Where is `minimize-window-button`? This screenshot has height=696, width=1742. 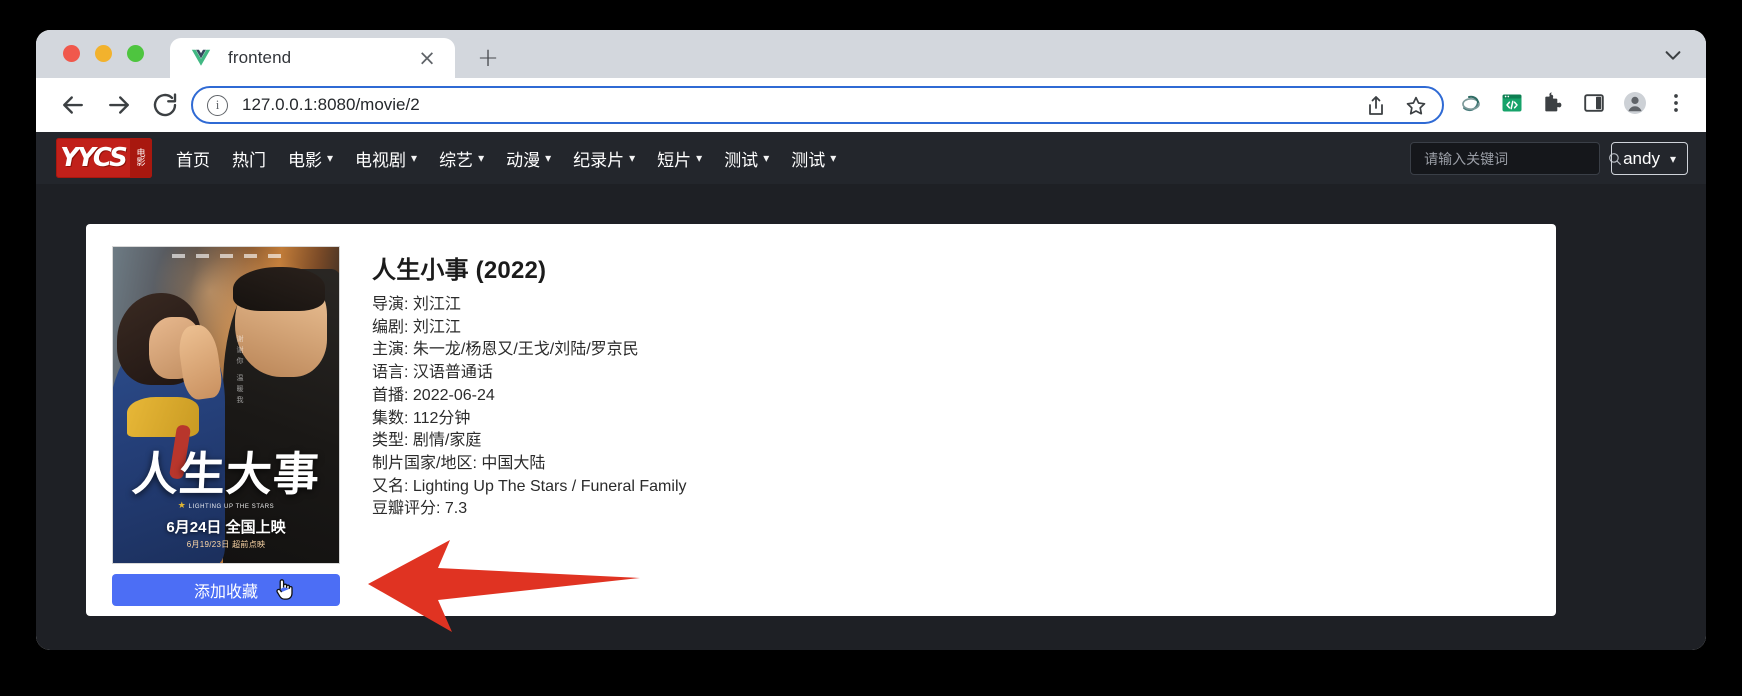
minimize-window-button is located at coordinates (103, 53).